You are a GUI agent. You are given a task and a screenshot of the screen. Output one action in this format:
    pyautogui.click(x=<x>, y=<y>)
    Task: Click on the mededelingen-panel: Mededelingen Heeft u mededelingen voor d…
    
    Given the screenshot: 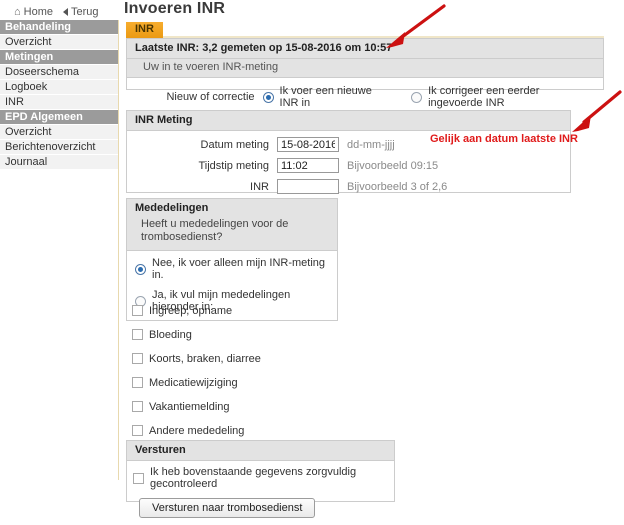 What is the action you would take?
    pyautogui.click(x=232, y=259)
    